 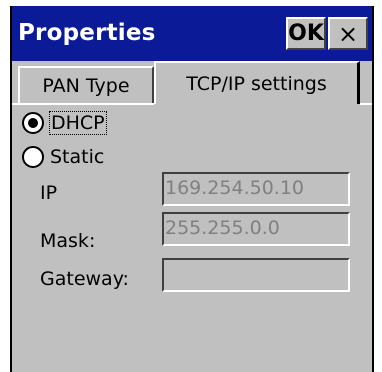 I want to click on tab-pan-type: PAN Type, so click(x=86, y=84).